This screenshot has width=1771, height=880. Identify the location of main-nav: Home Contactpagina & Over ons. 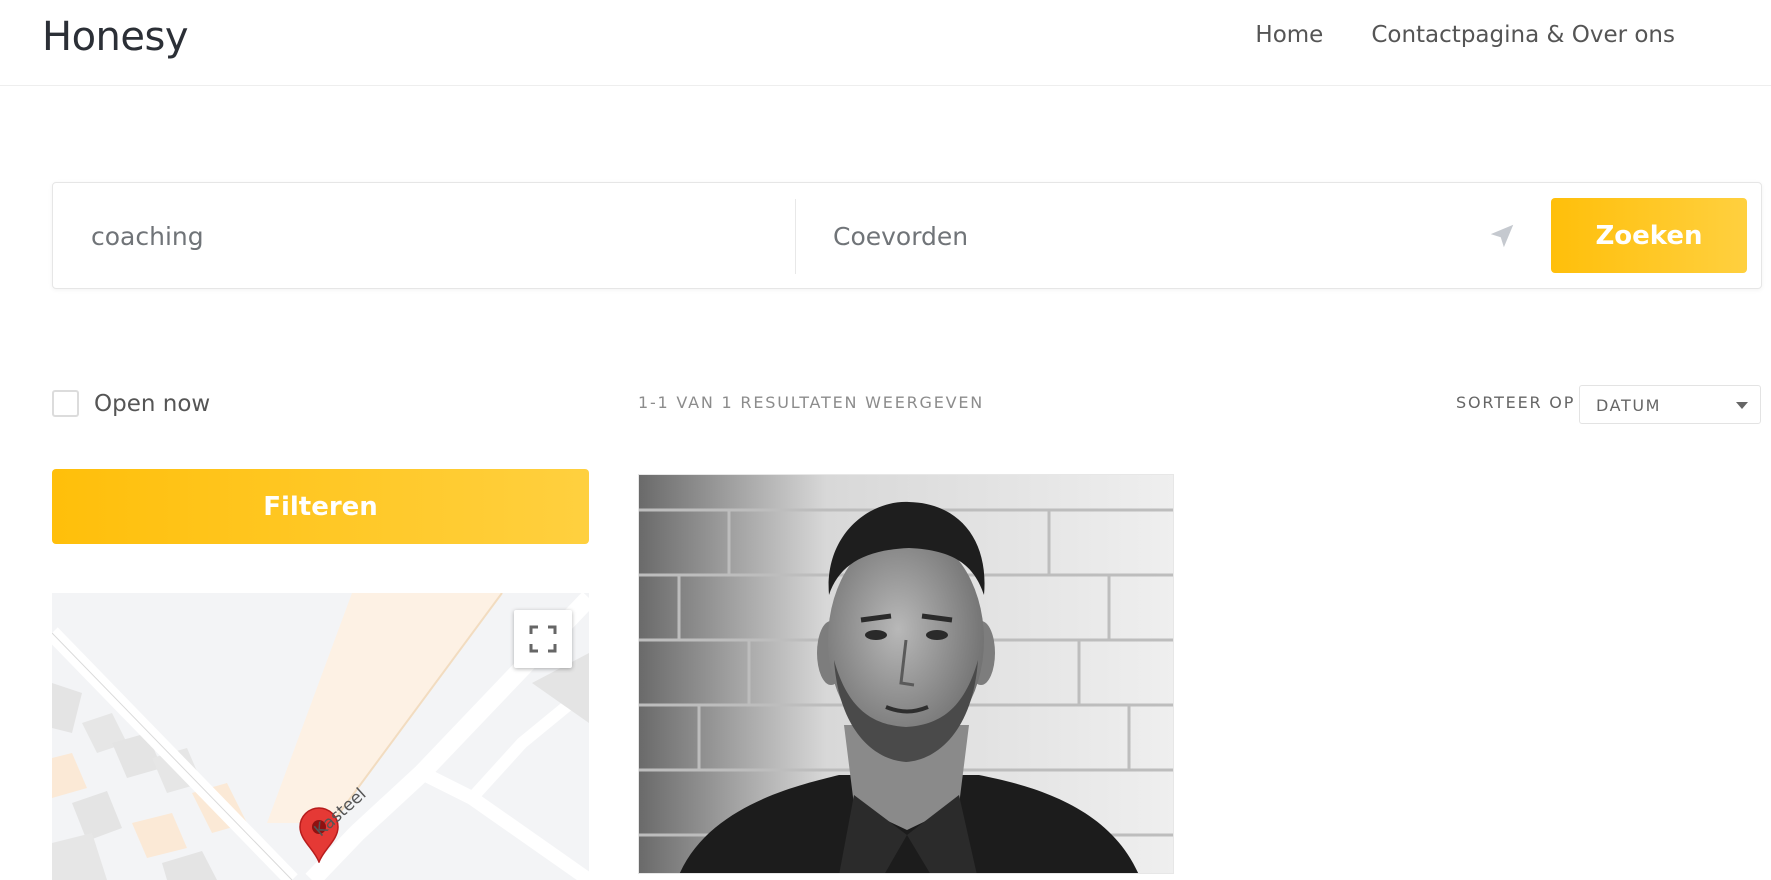
(1465, 35).